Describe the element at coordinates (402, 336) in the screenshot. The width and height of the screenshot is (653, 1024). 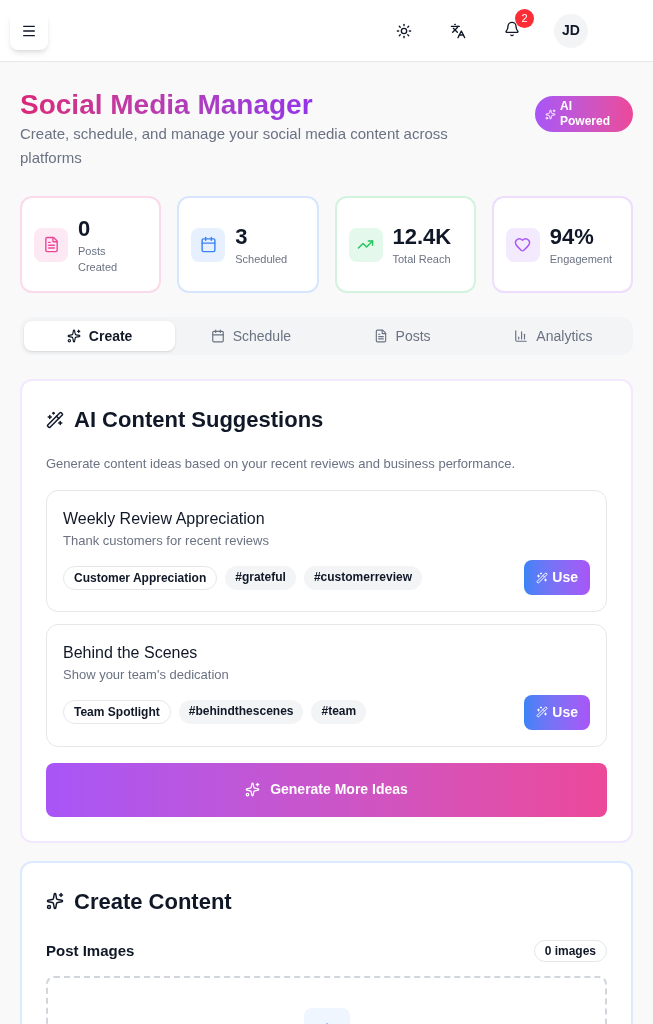
I see `tab: Posts` at that location.